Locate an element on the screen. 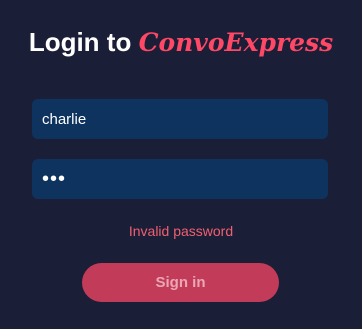 This screenshot has height=329, width=362. page-title: Login to ConvoExpress is located at coordinates (181, 42).